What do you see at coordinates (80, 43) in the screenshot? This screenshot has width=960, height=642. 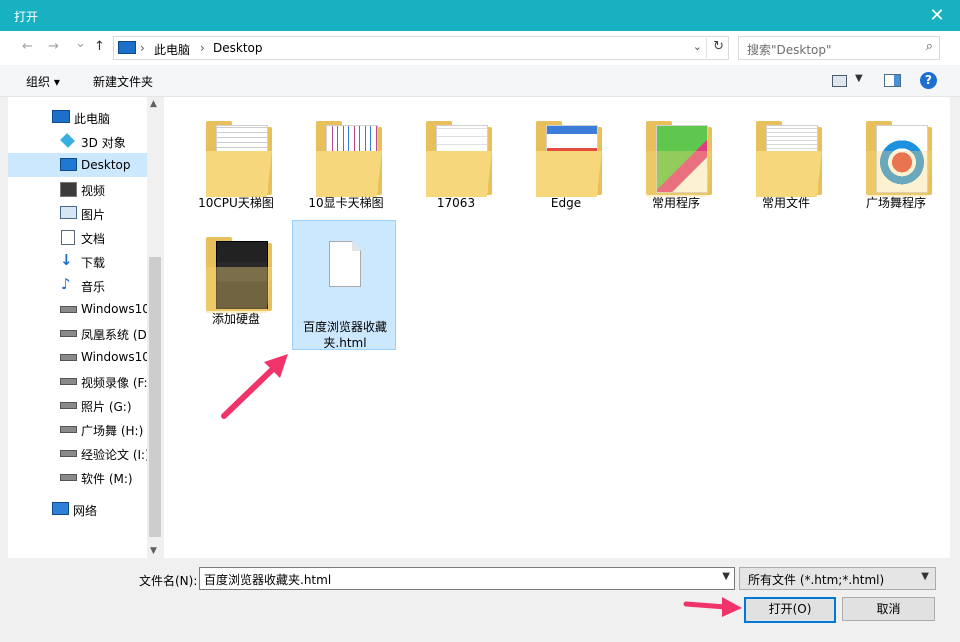 I see `recent-locations-icon: ⌄` at bounding box center [80, 43].